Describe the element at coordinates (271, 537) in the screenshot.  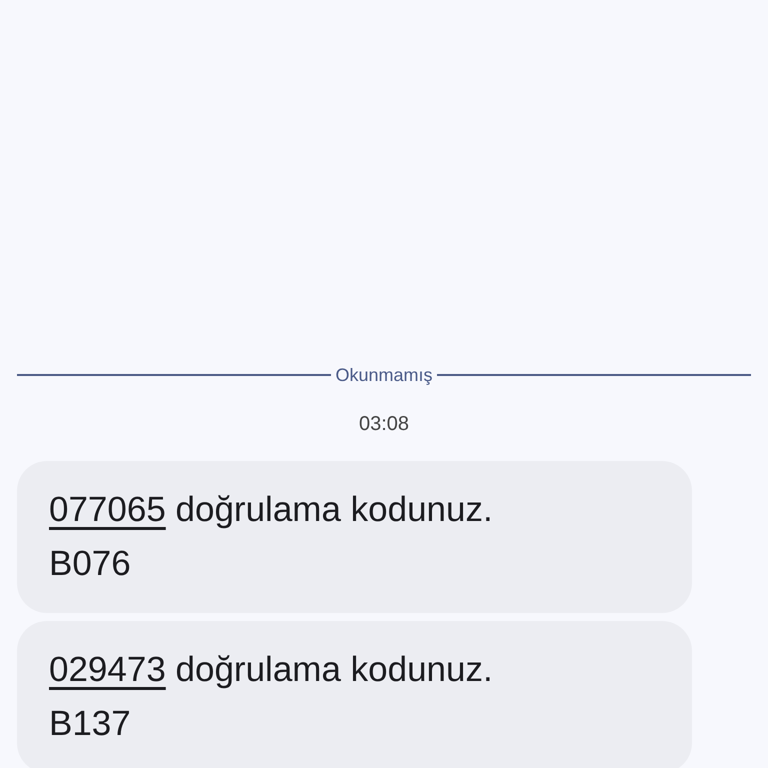
I see `message-text: 077065 doğrulama kodunuz. B076` at that location.